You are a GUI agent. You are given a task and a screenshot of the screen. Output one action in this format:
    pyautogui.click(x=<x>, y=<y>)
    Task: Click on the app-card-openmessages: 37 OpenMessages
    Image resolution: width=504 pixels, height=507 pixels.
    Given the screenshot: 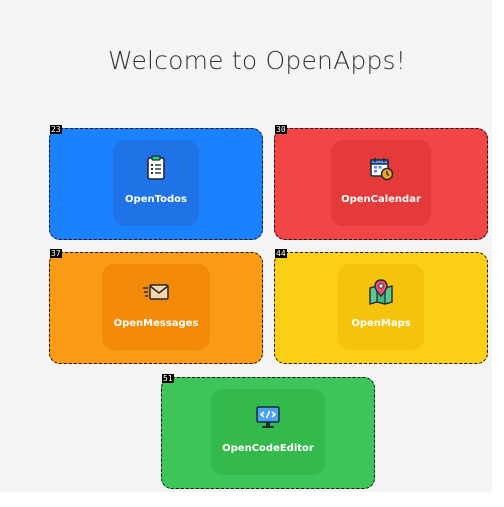 What is the action you would take?
    pyautogui.click(x=156, y=306)
    